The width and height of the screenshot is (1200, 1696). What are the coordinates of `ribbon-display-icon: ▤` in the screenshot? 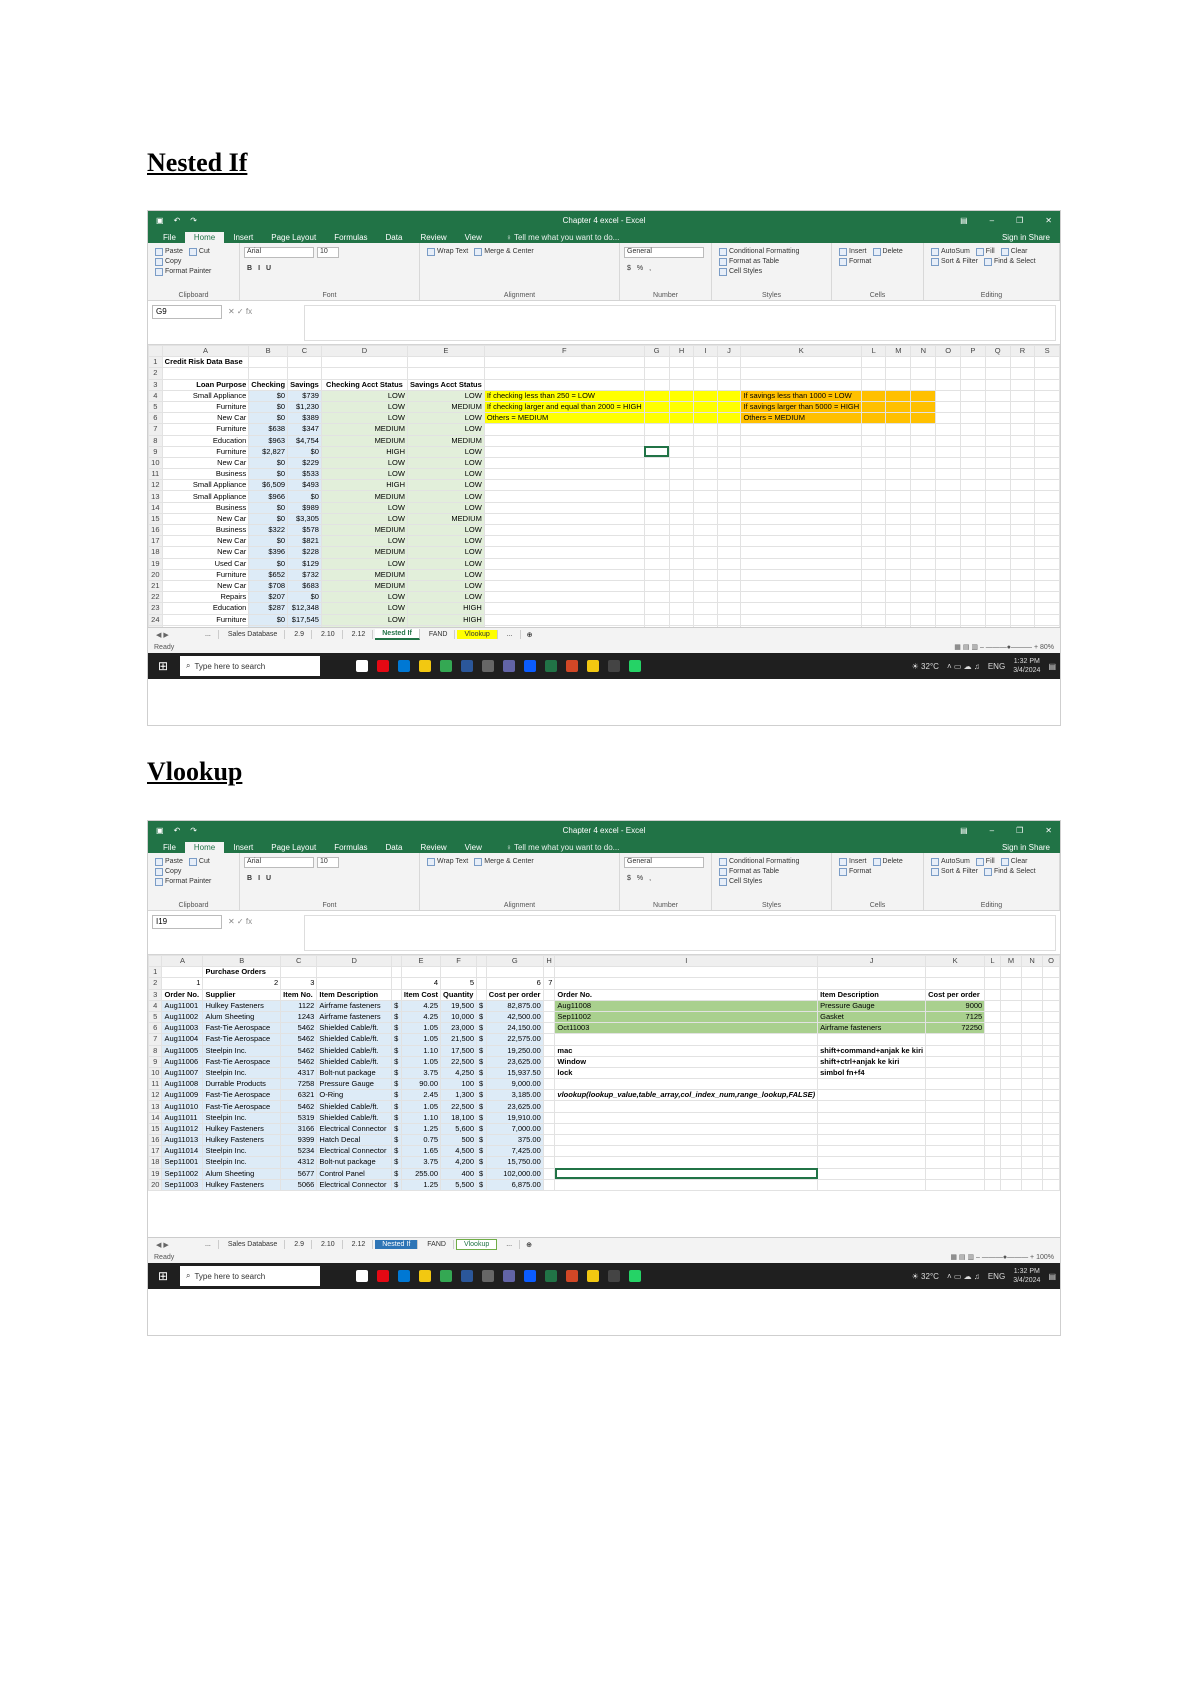 It's located at (964, 830).